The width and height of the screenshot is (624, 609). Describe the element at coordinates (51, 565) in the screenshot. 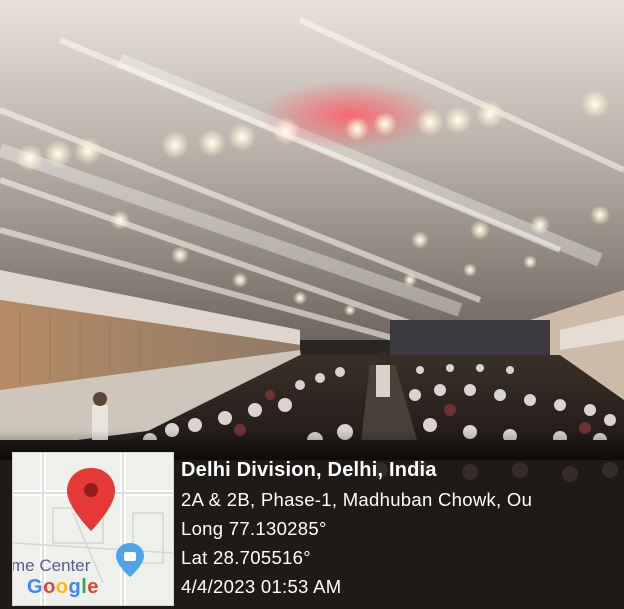

I see `map-place-label: me Center` at that location.